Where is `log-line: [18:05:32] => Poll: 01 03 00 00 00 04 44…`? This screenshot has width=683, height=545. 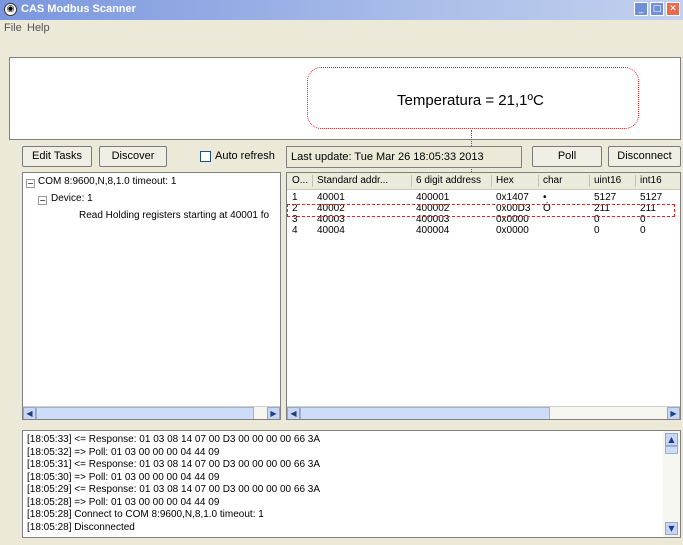 log-line: [18:05:32] => Poll: 01 03 00 00 00 04 44… is located at coordinates (123, 452).